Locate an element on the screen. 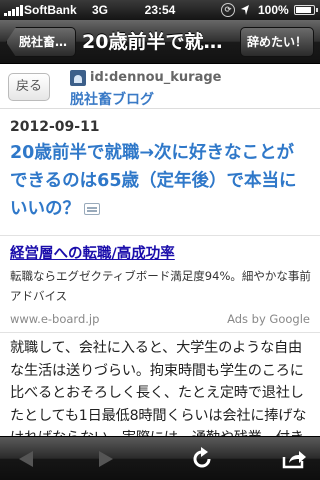 The width and height of the screenshot is (320, 480). ad-url: www.e-board.jp is located at coordinates (54, 319).